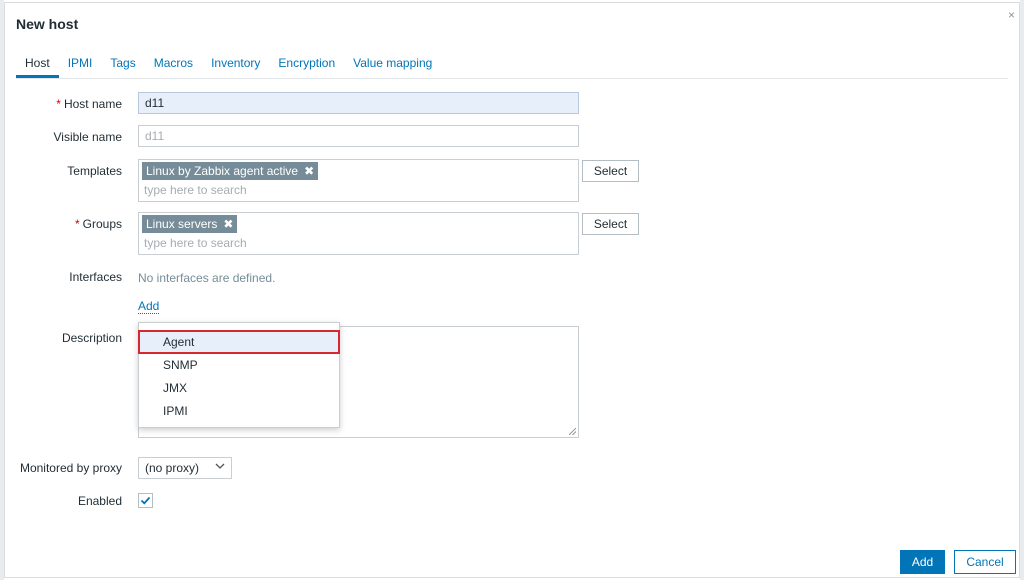 This screenshot has height=580, width=1024. What do you see at coordinates (80, 64) in the screenshot?
I see `tab-ipmi: IPMI` at bounding box center [80, 64].